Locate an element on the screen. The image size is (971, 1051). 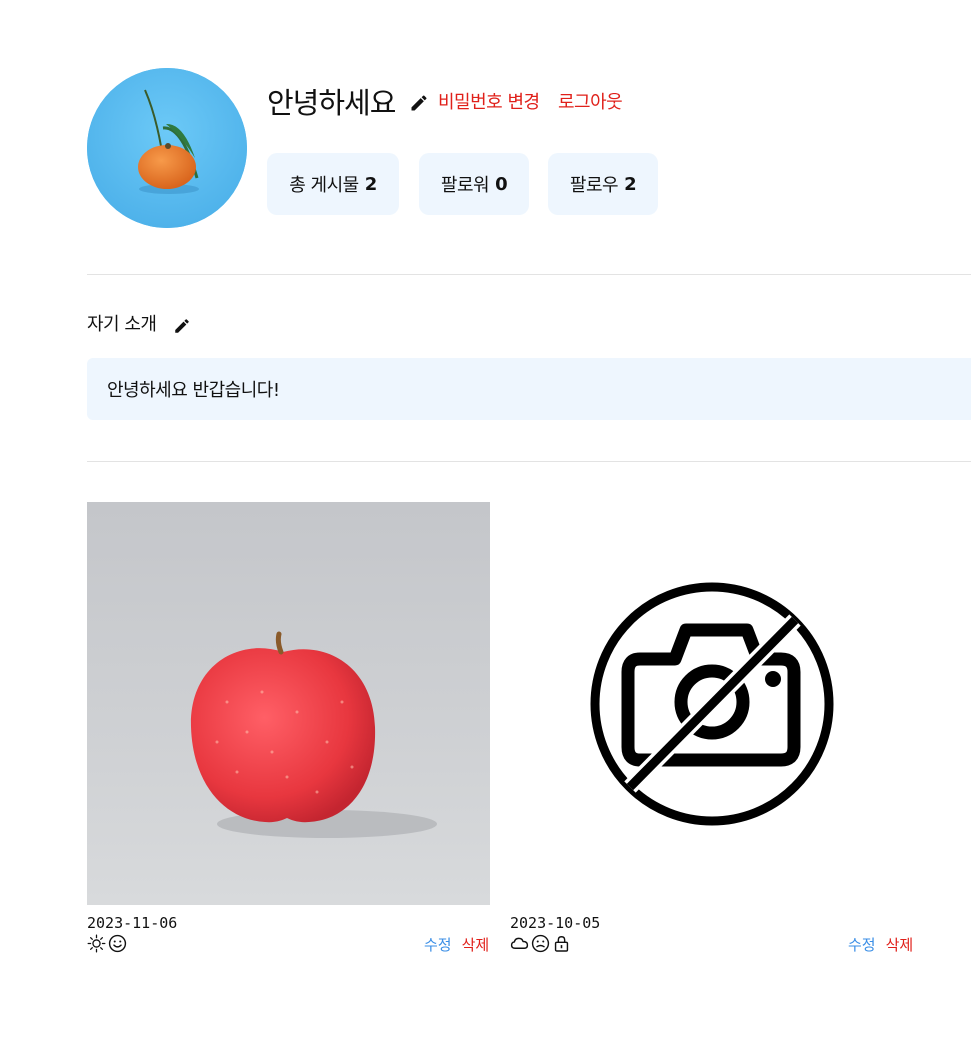
neutral-face-icon is located at coordinates (540, 943).